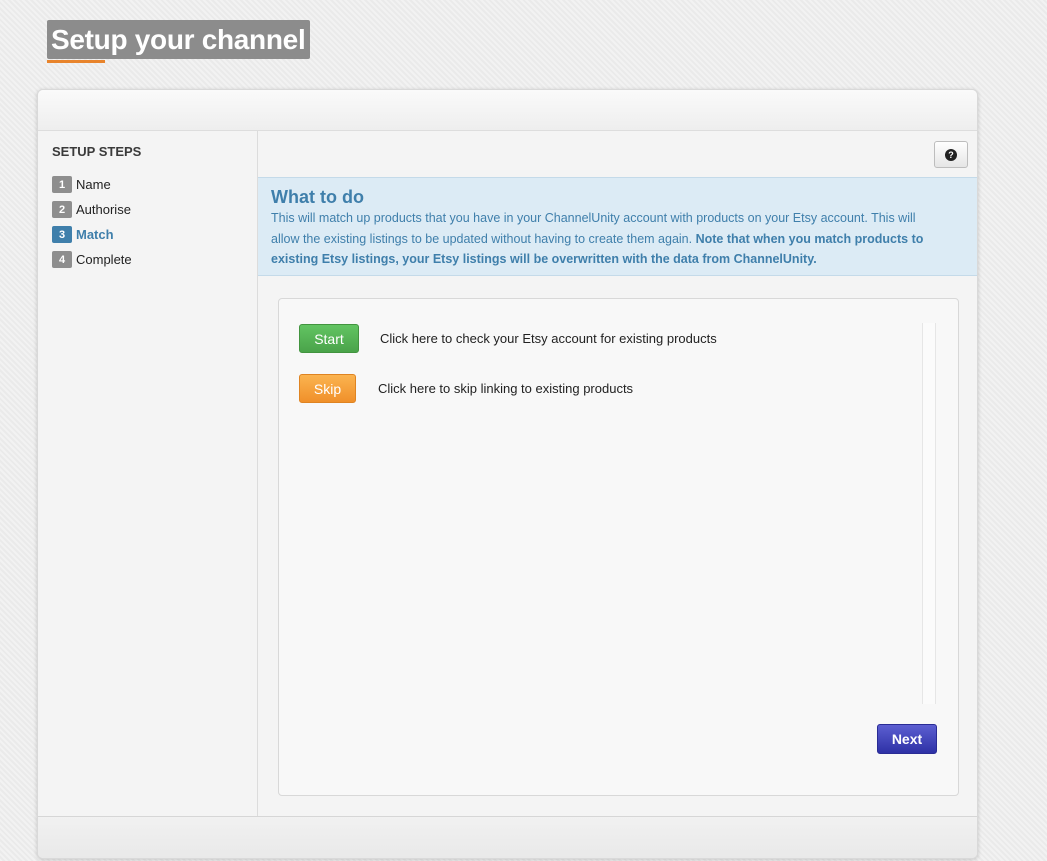  What do you see at coordinates (329, 338) in the screenshot?
I see `start-button: Start` at bounding box center [329, 338].